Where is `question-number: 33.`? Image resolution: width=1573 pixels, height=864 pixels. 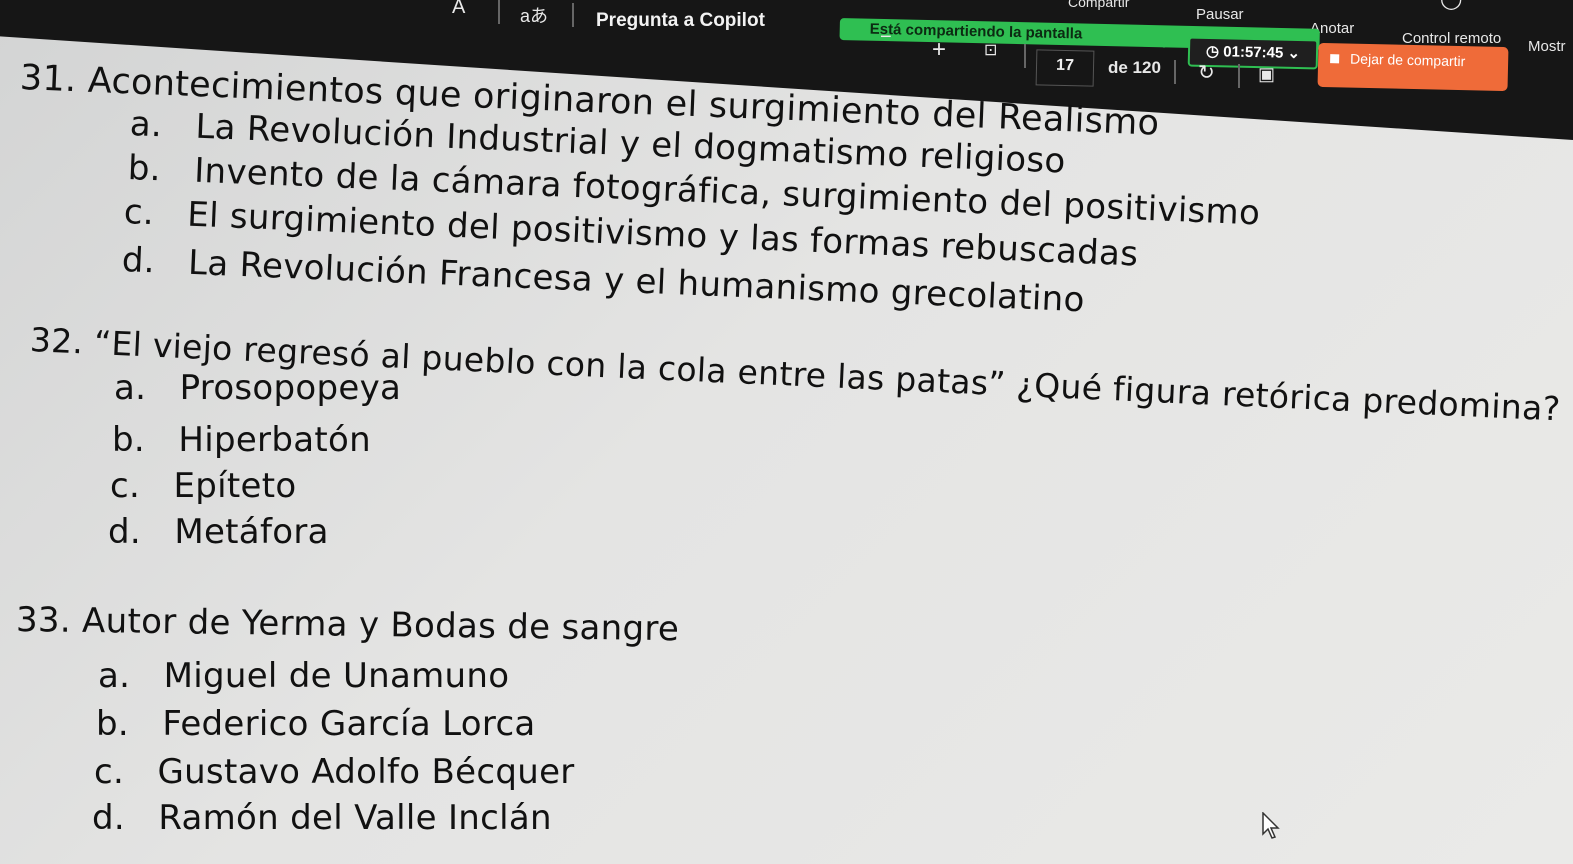
question-number: 33. is located at coordinates (43, 620).